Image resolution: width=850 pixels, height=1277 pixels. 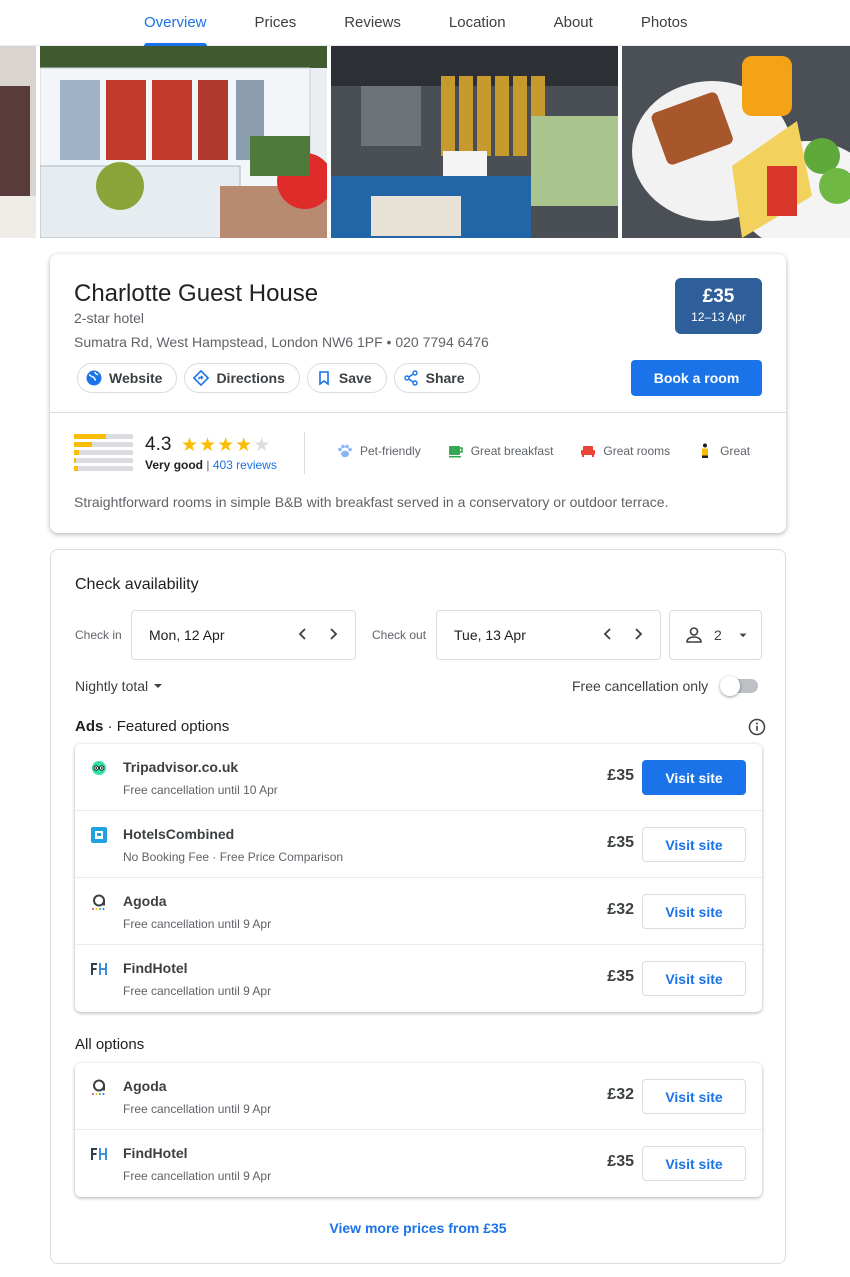 What do you see at coordinates (715, 635) in the screenshot?
I see `guests-selector: 2` at bounding box center [715, 635].